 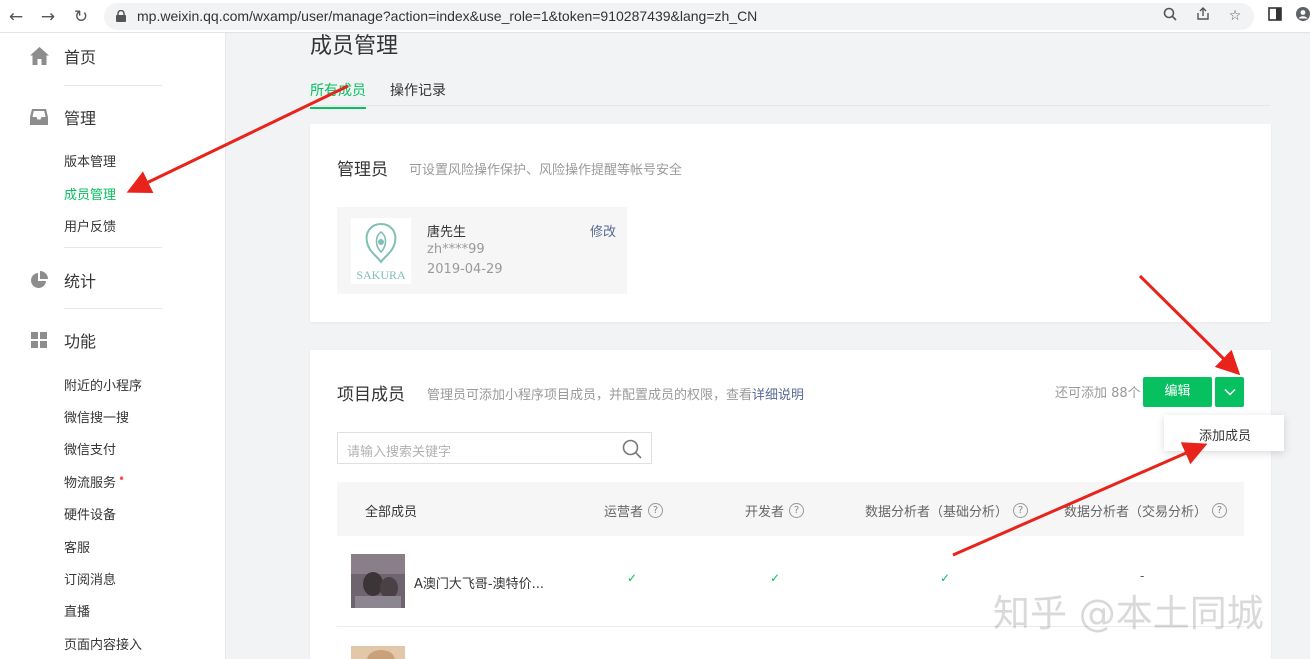 I want to click on sidebar-toggle-icon, so click(x=1275, y=16).